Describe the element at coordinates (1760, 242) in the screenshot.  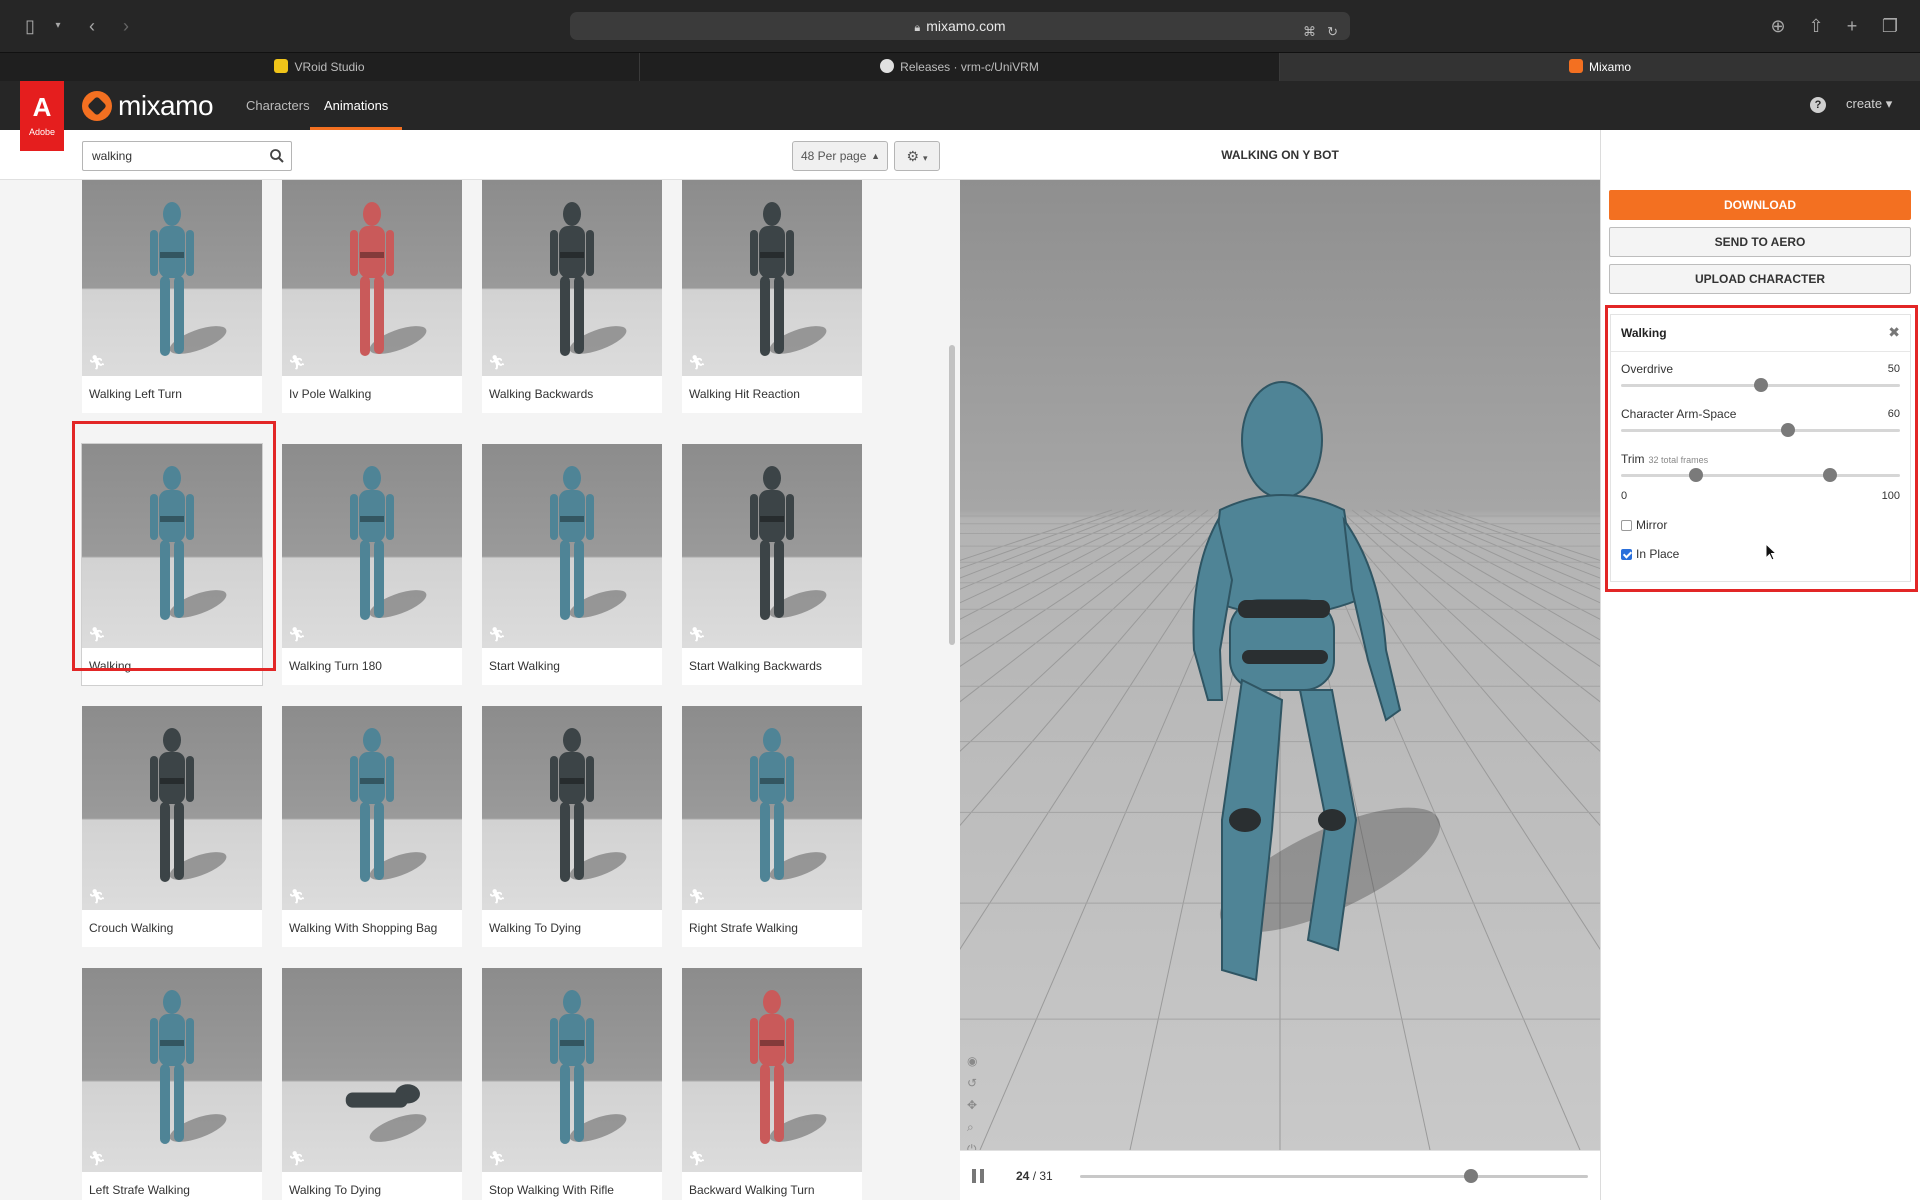
I see `send-to-aero-button: SEND TO AERO` at that location.